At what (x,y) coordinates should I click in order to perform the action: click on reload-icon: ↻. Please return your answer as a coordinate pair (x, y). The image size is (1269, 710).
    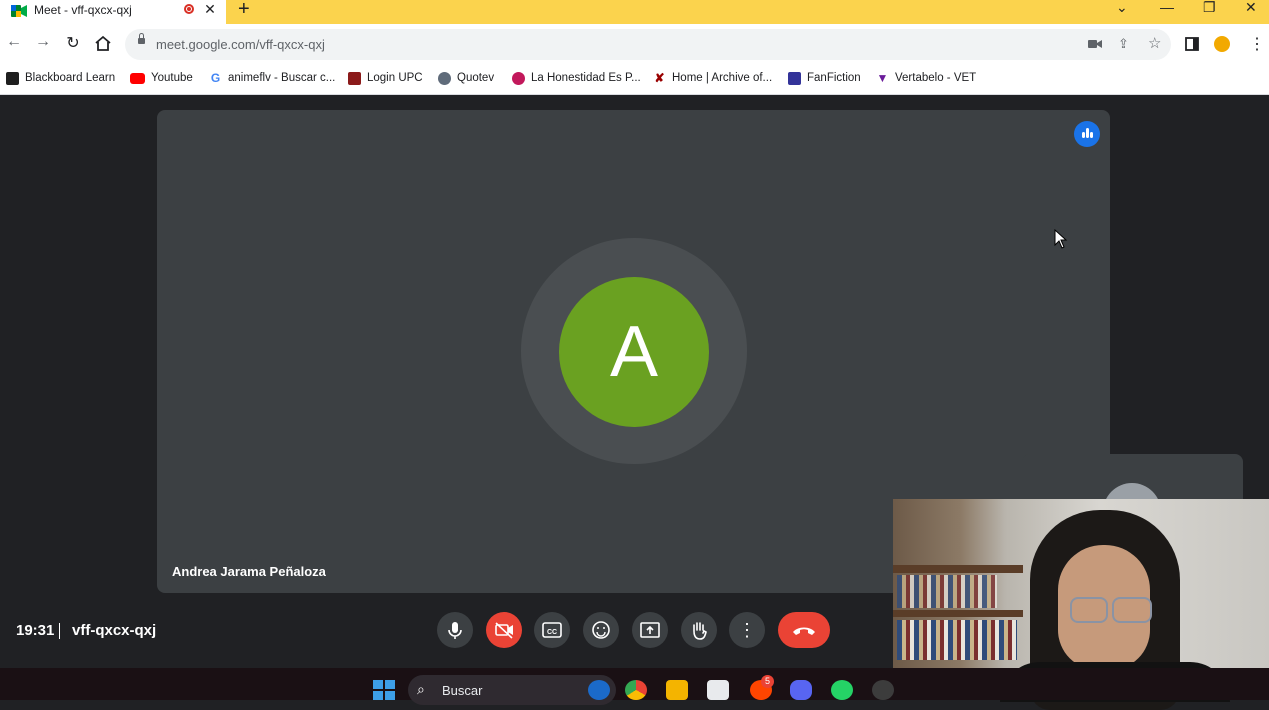
    Looking at the image, I should click on (73, 43).